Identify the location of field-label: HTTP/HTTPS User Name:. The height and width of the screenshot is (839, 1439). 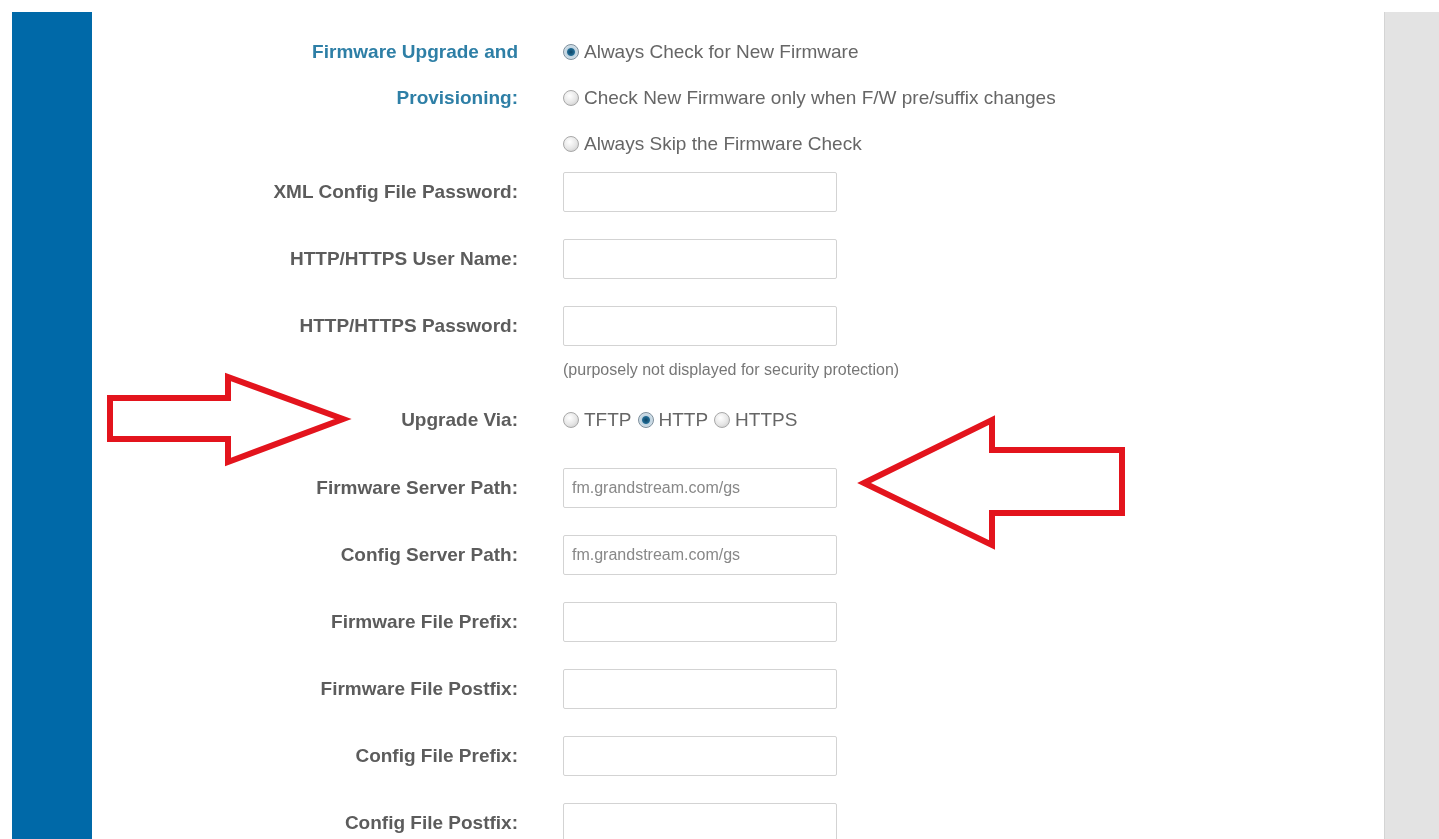
(403, 259).